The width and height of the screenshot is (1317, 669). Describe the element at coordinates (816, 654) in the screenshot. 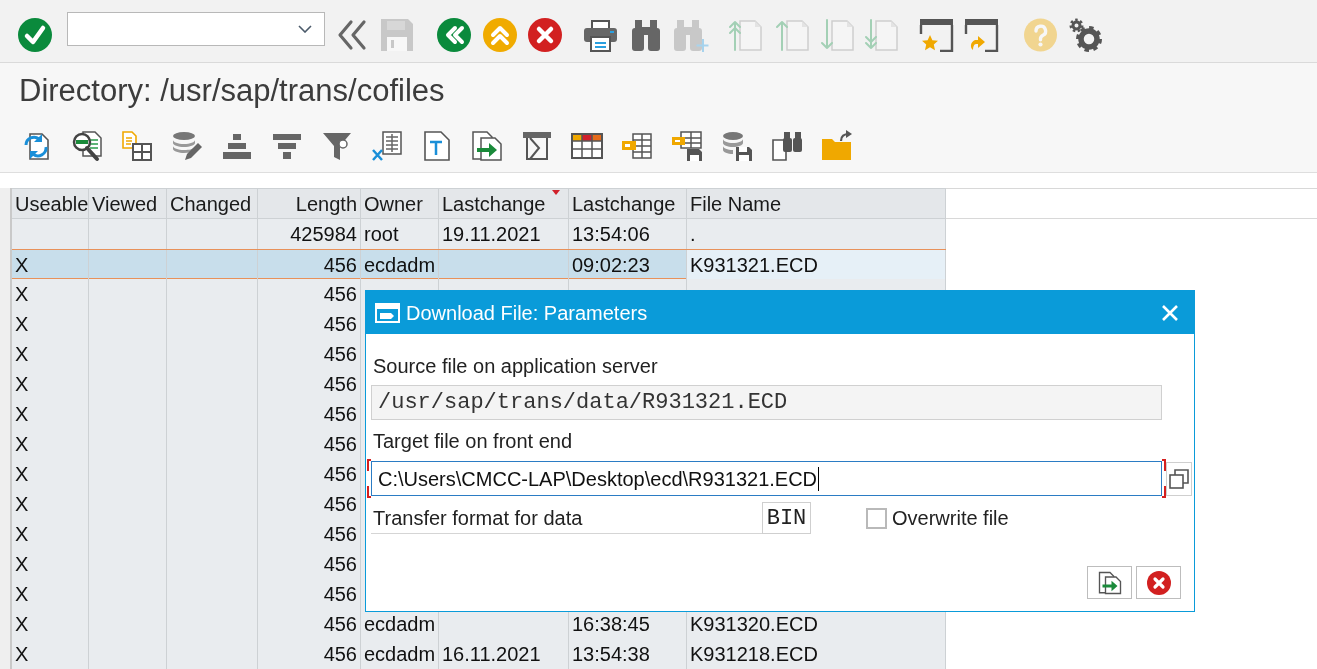

I see `table-cell: K931218.ECD` at that location.